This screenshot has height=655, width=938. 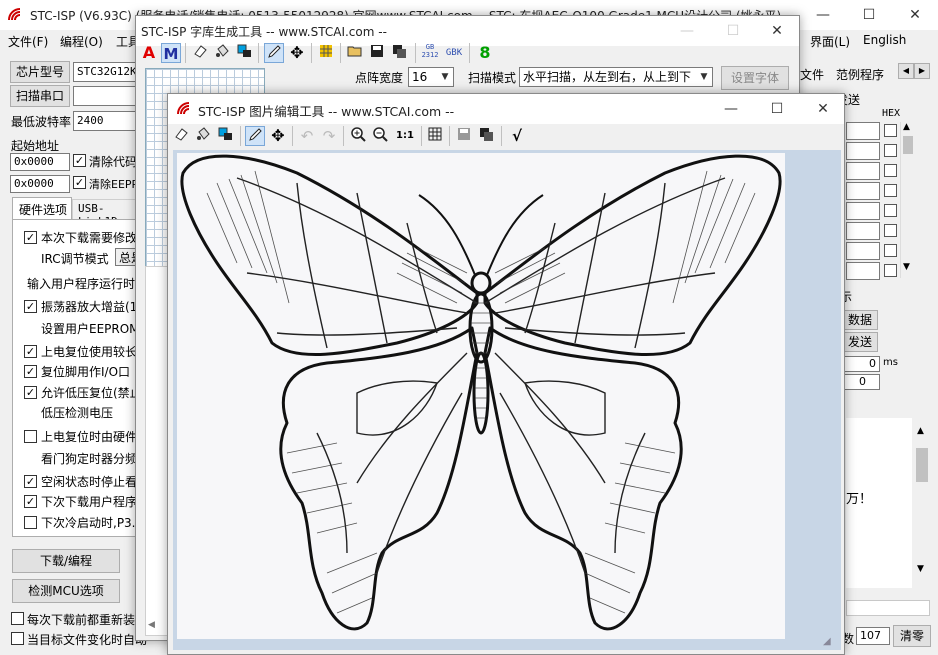 I want to click on right-data-button: 数据, so click(x=860, y=320).